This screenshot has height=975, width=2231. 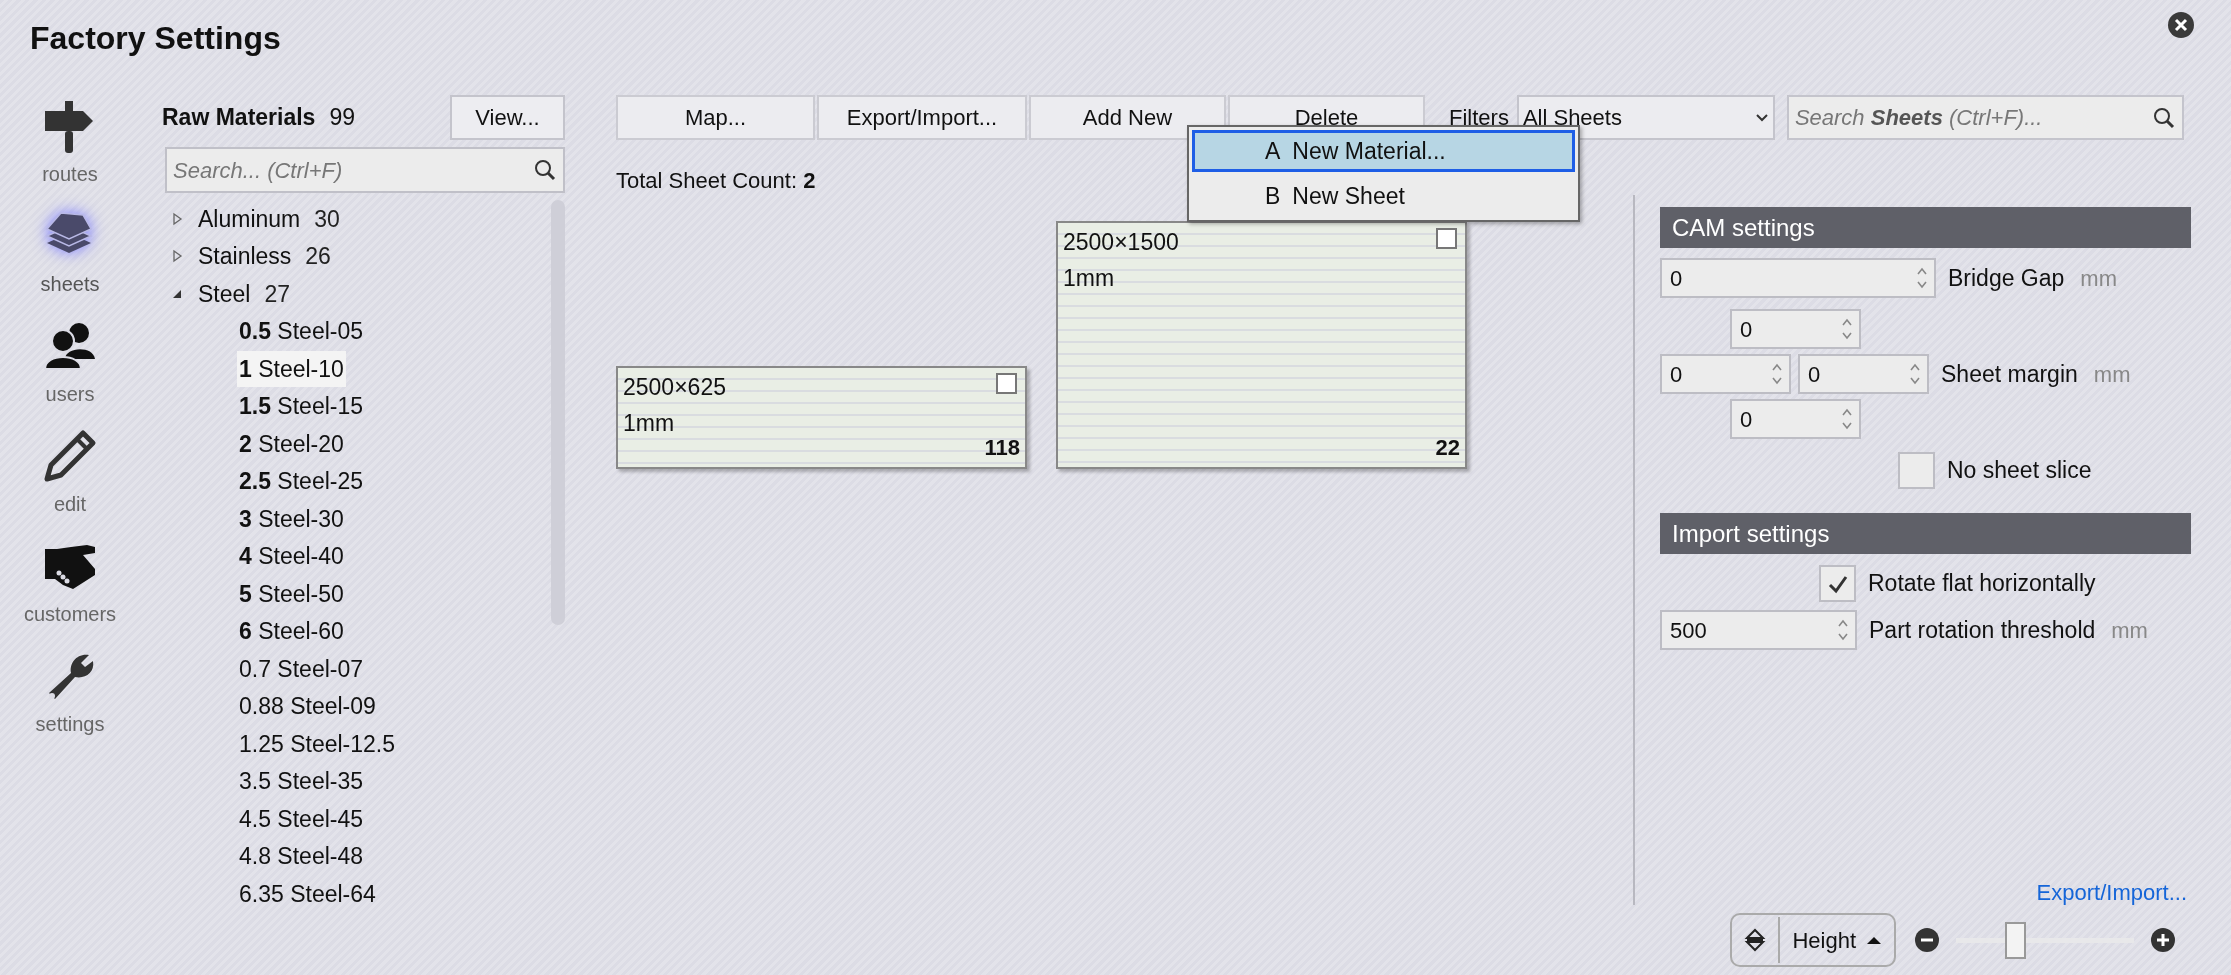 What do you see at coordinates (716, 180) in the screenshot?
I see `sheet-count-text: Total Sheet Count: 2` at bounding box center [716, 180].